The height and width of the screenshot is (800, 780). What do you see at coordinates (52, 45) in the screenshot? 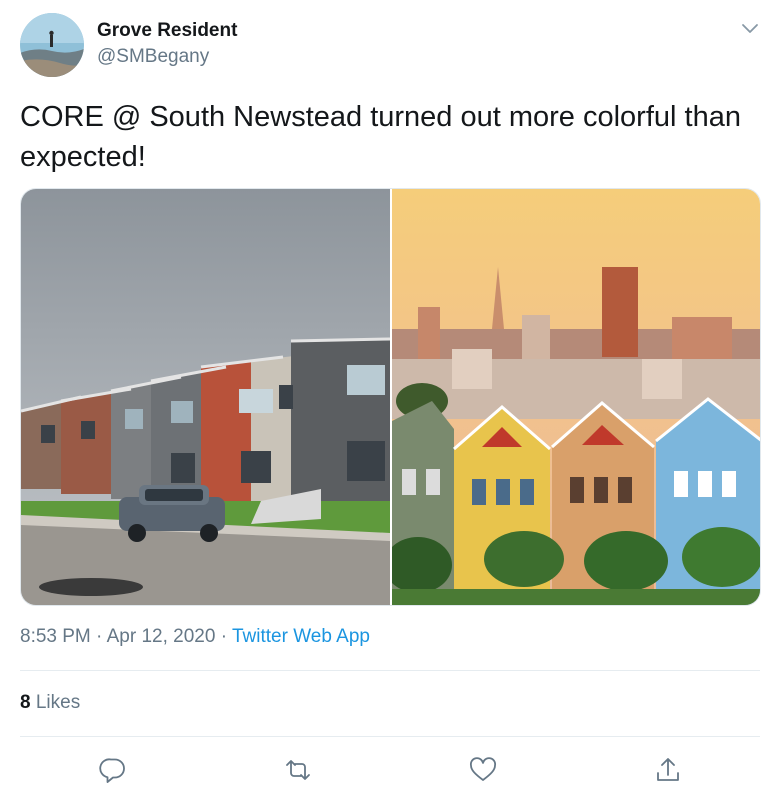
I see `avatar` at bounding box center [52, 45].